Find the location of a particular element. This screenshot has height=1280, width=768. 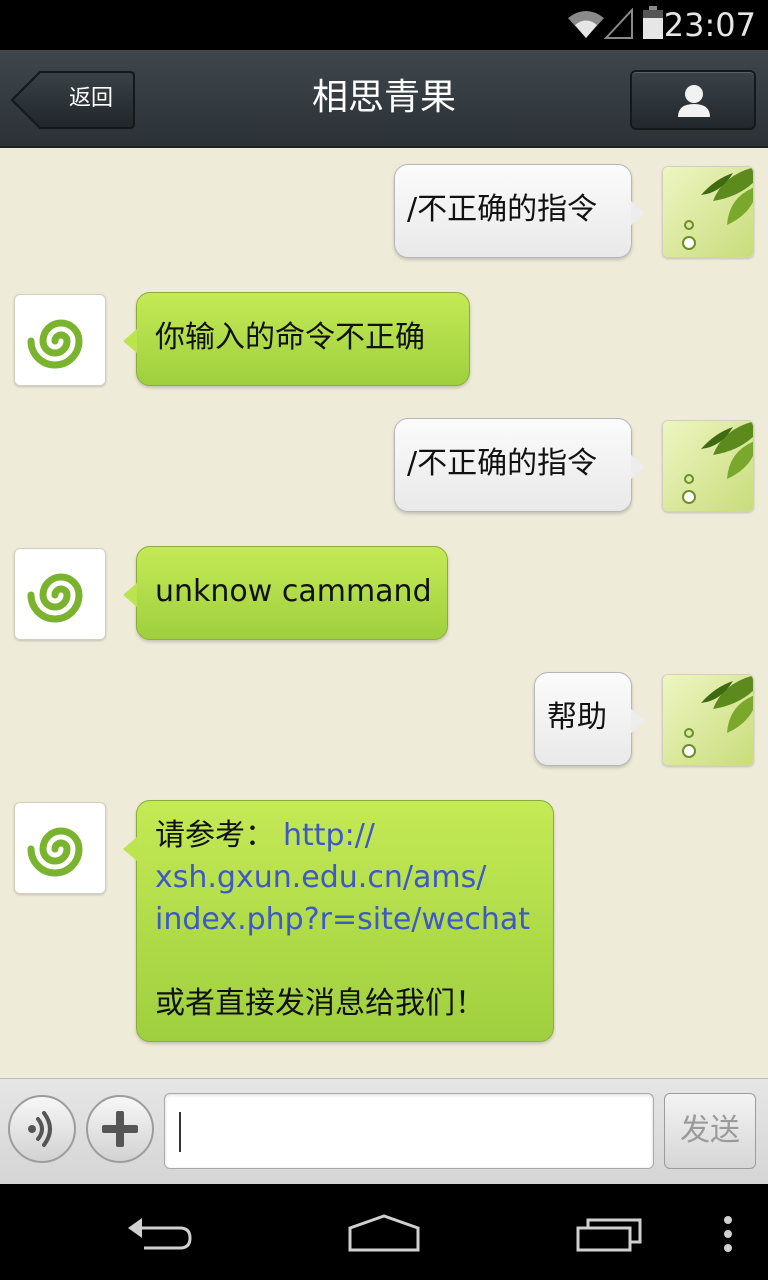

plus-icon is located at coordinates (120, 1129).